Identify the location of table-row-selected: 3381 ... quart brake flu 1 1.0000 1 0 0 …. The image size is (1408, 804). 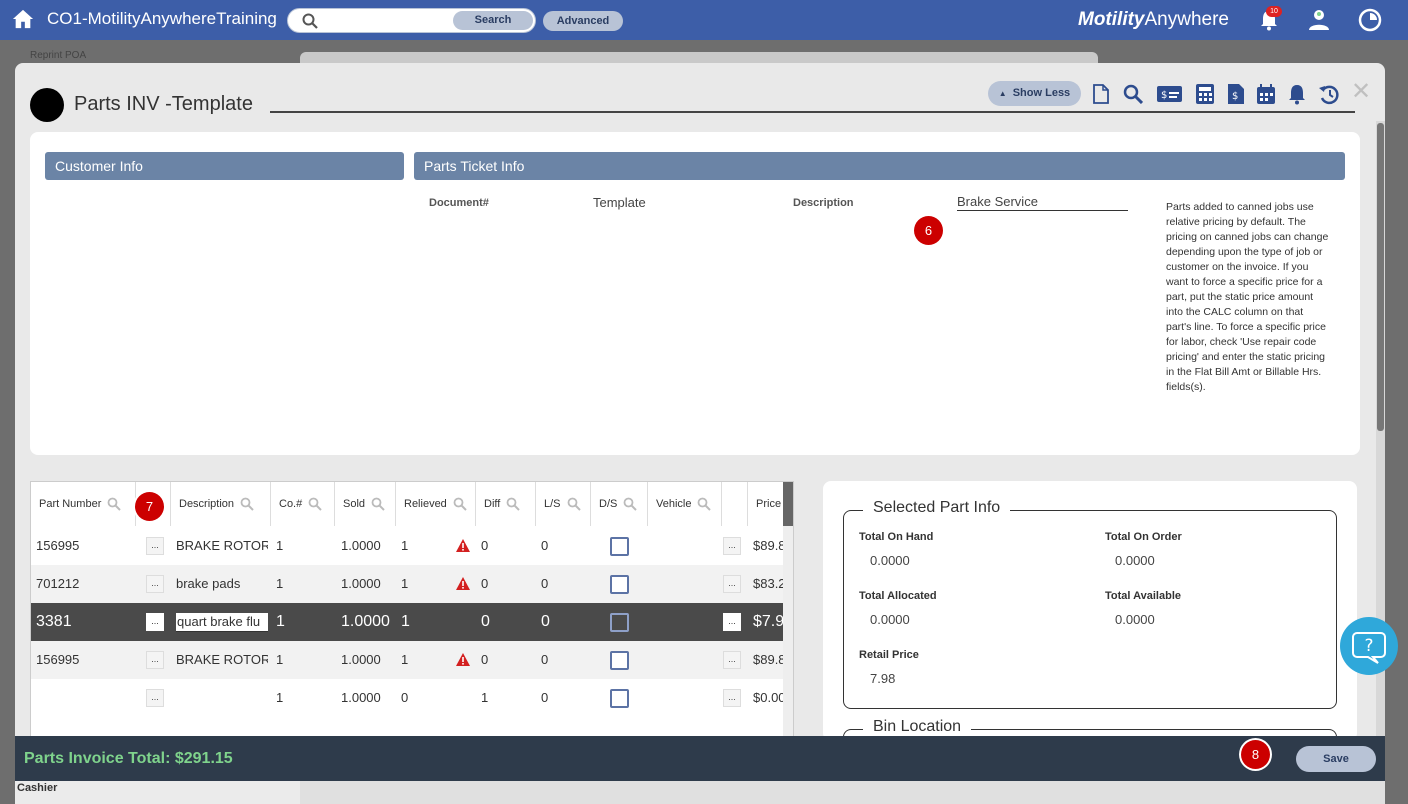
(407, 622).